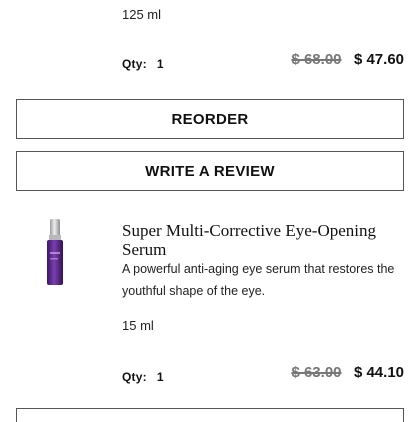 The image size is (420, 422). I want to click on original-price: $ 63.00, so click(316, 372).